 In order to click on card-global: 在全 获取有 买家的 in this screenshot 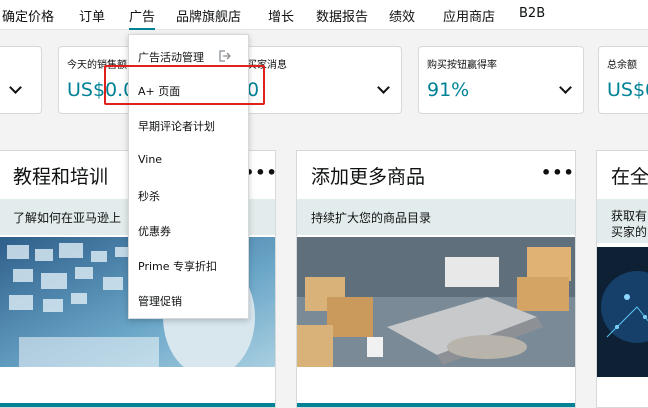, I will do `click(622, 279)`.